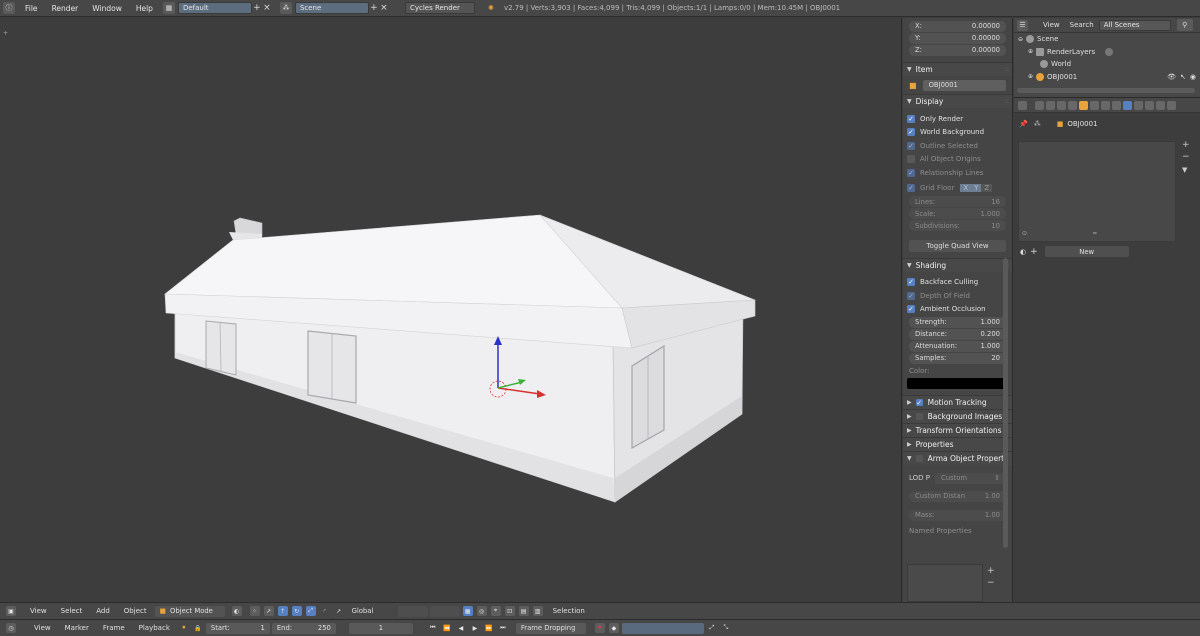  Describe the element at coordinates (1083, 105) in the screenshot. I see `object-tab-icon` at that location.